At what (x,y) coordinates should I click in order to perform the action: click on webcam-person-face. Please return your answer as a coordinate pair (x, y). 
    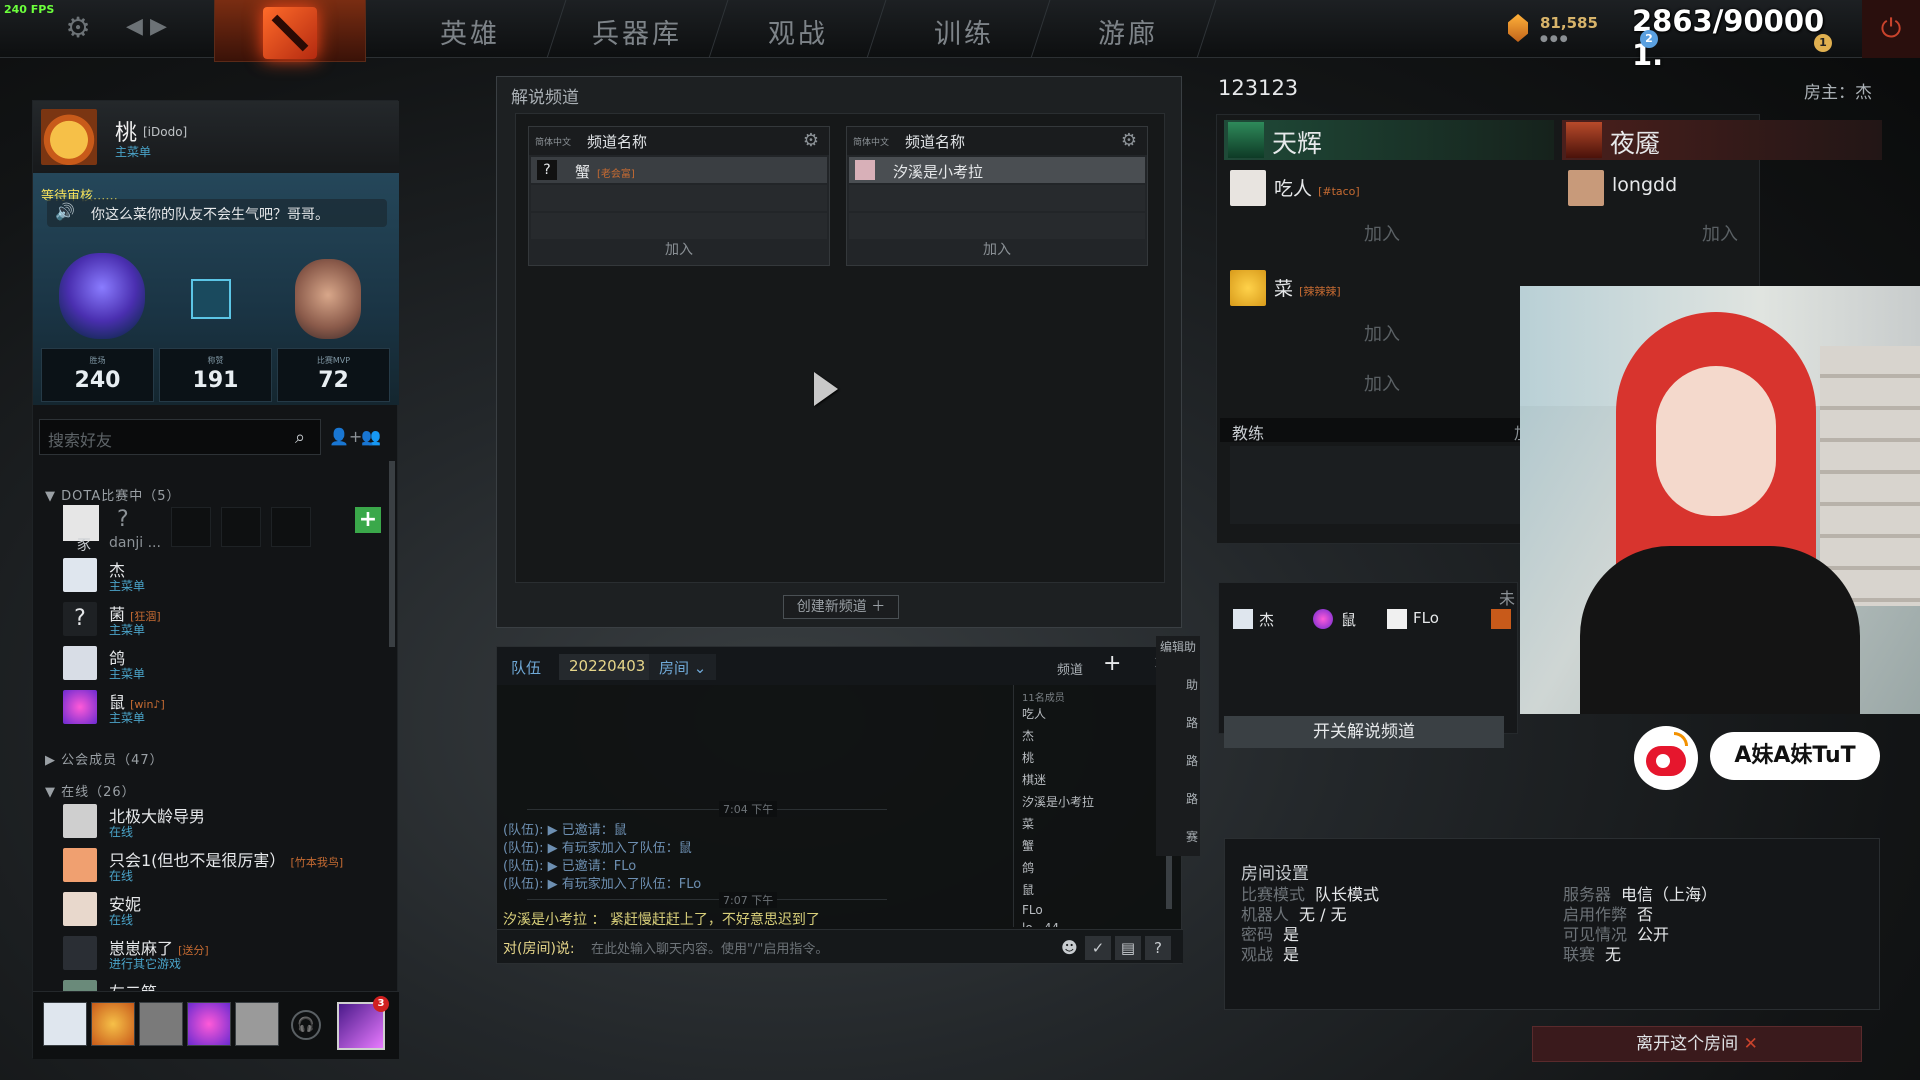
    Looking at the image, I should click on (1716, 441).